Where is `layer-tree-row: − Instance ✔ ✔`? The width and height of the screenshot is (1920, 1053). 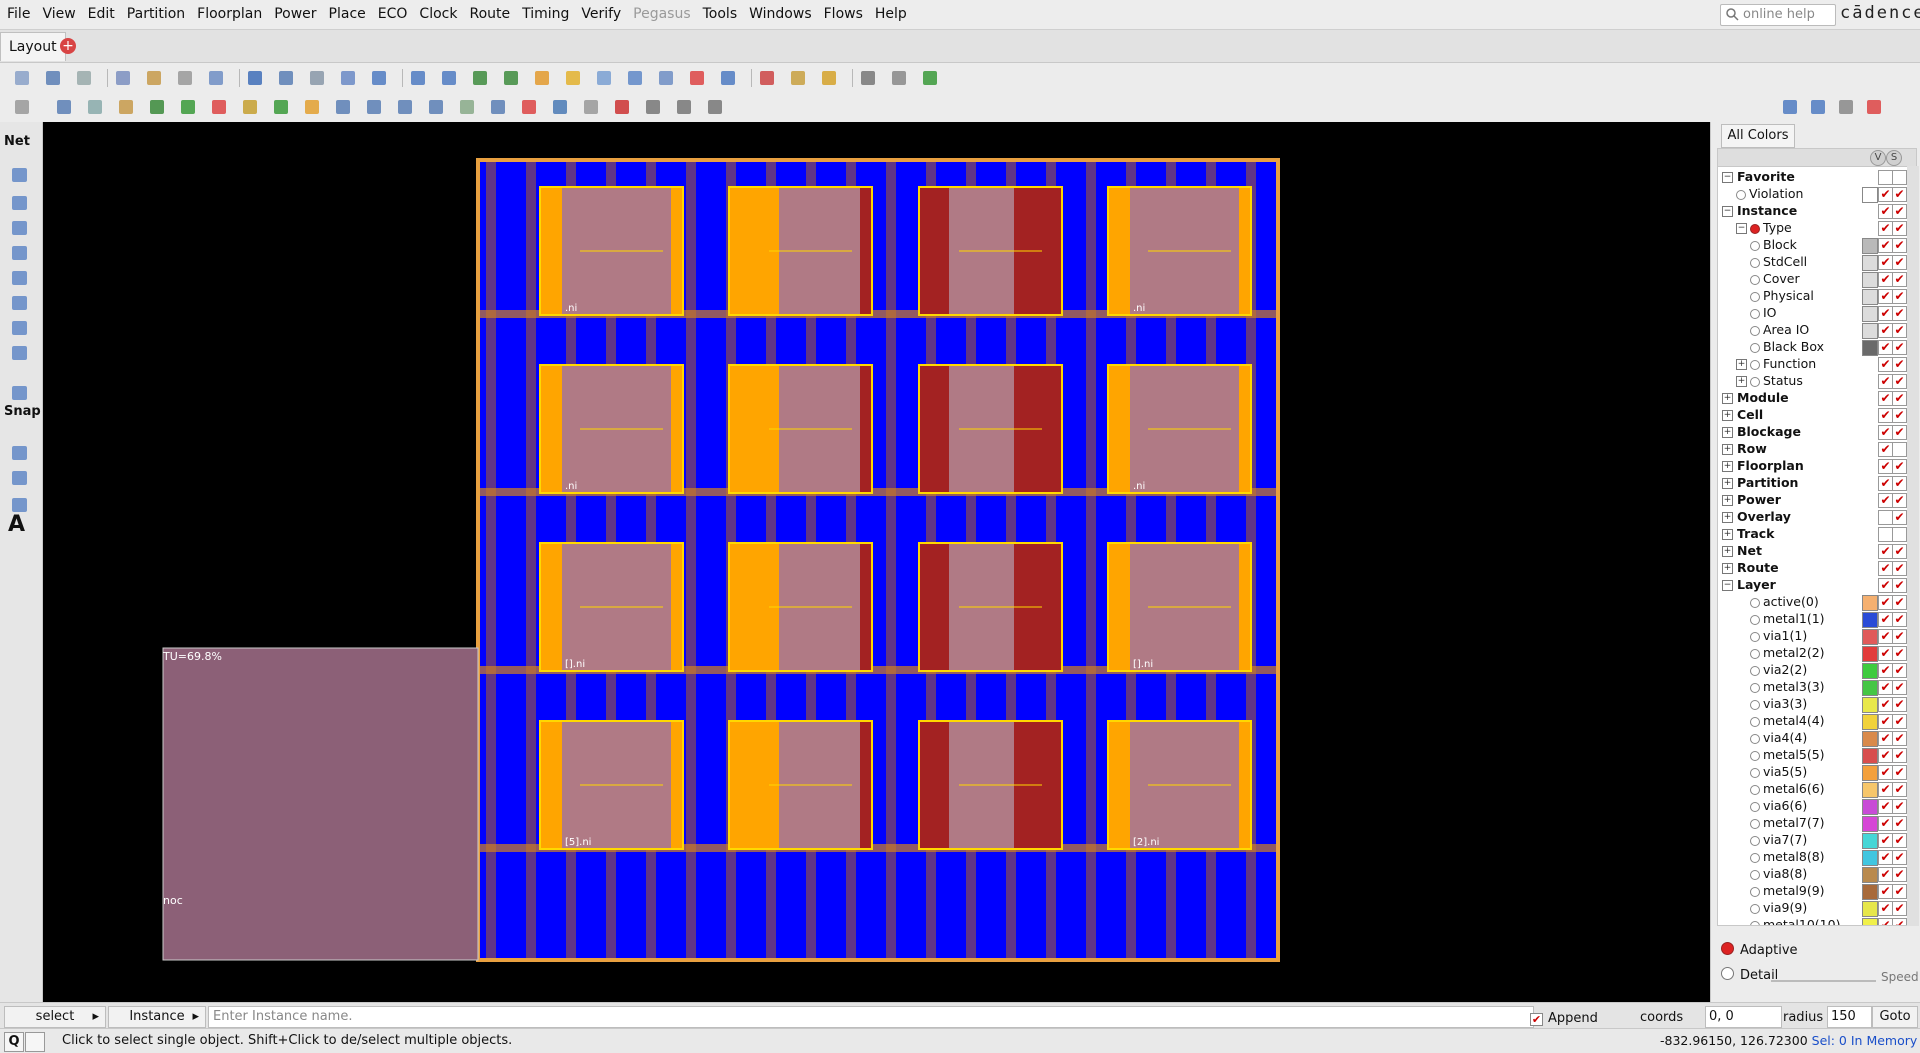 layer-tree-row: − Instance ✔ ✔ is located at coordinates (1813, 211).